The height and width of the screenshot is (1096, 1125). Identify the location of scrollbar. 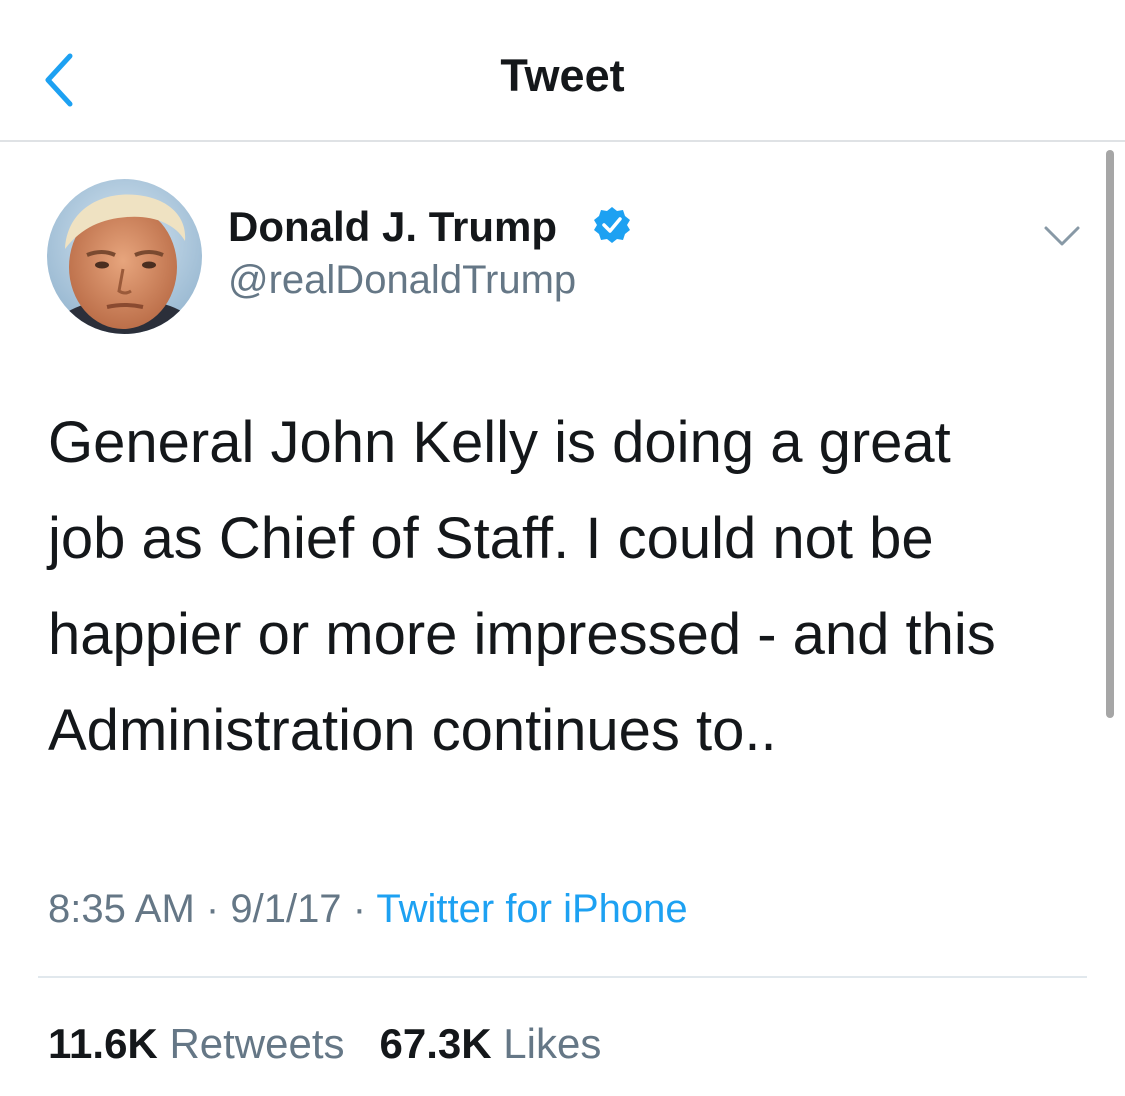
(1110, 434).